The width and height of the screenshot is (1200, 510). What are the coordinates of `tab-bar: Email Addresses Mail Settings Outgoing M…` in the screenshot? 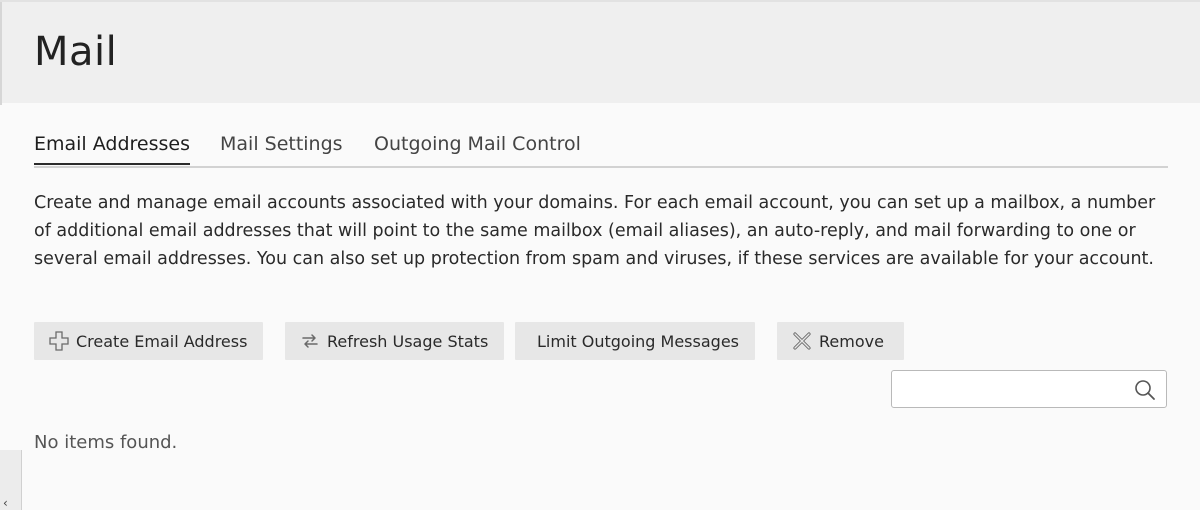 It's located at (601, 149).